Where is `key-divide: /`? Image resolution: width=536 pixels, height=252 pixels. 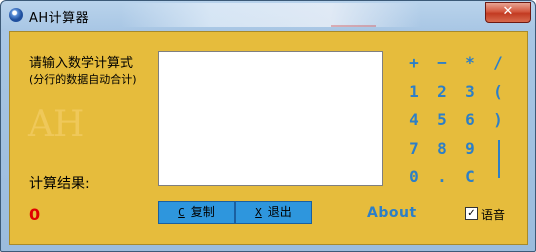
key-divide: / is located at coordinates (498, 62).